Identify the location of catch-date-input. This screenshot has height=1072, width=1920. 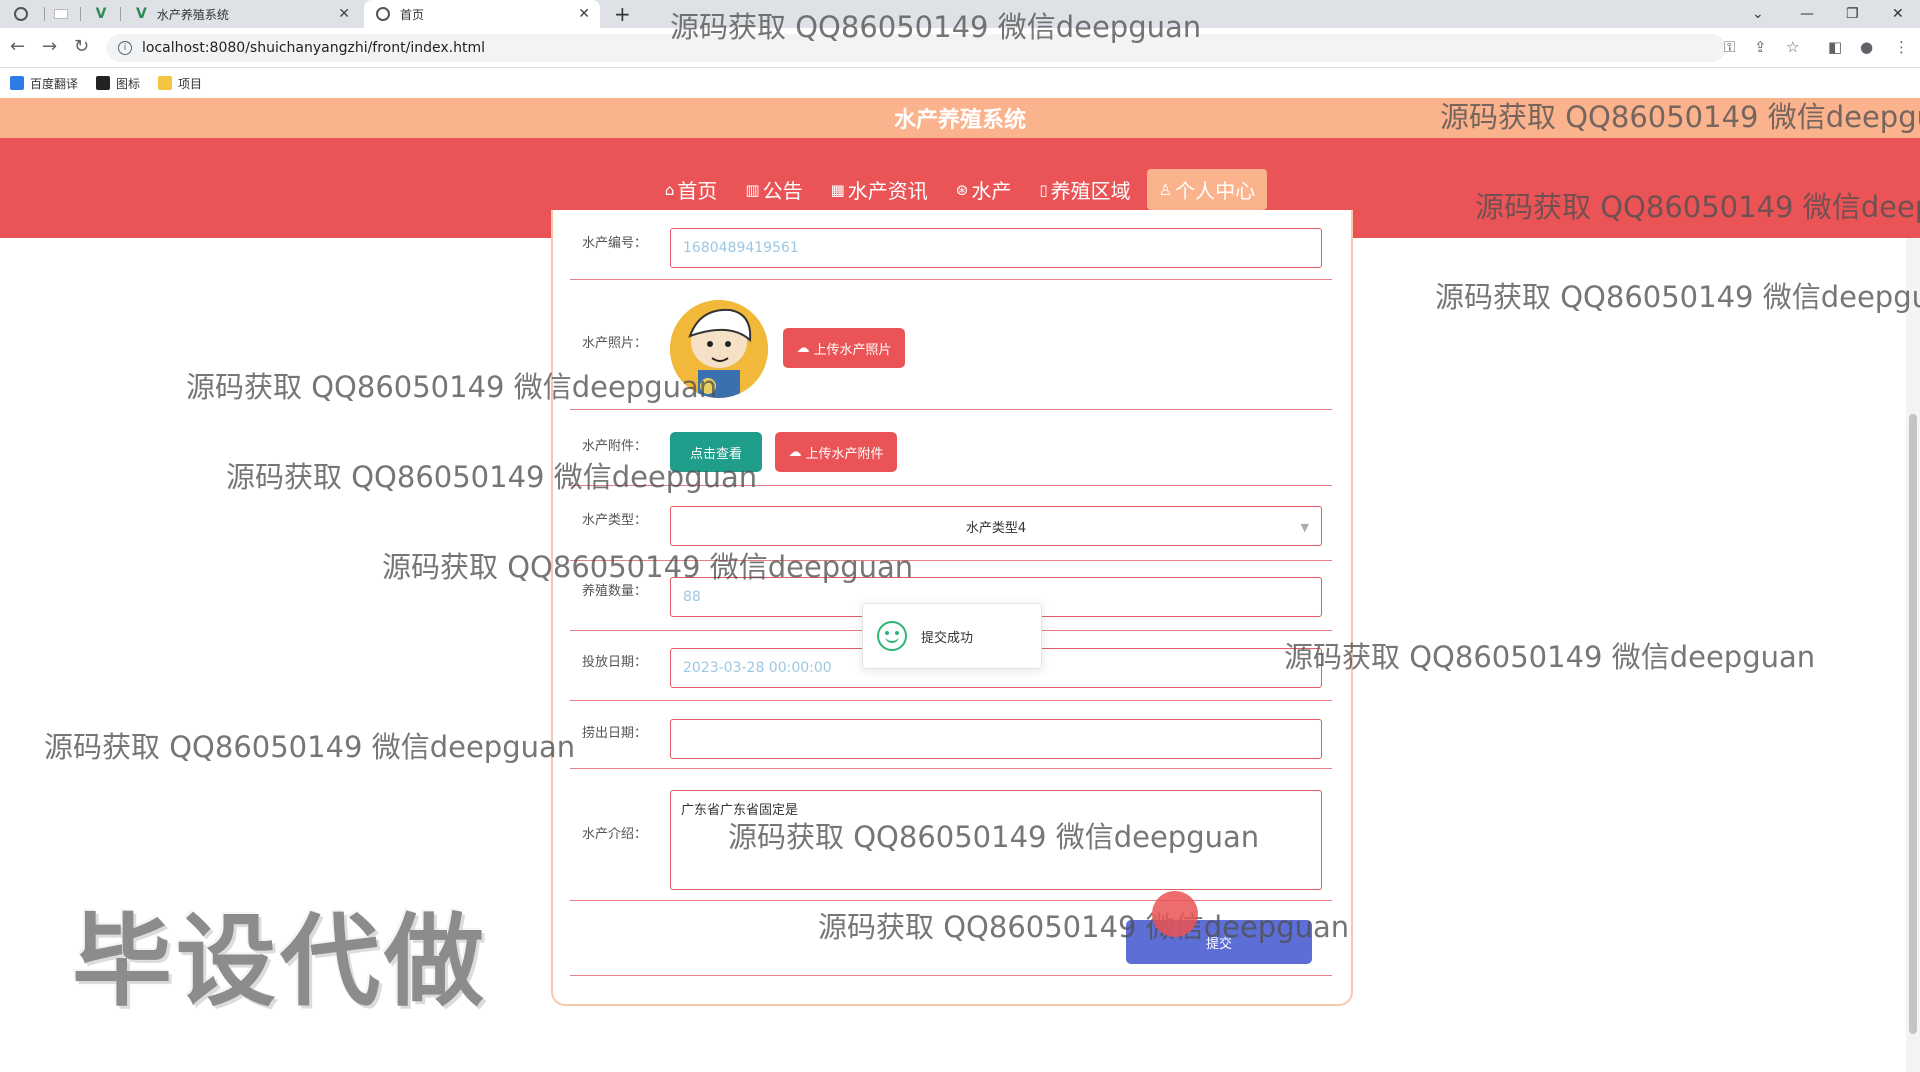
(996, 739).